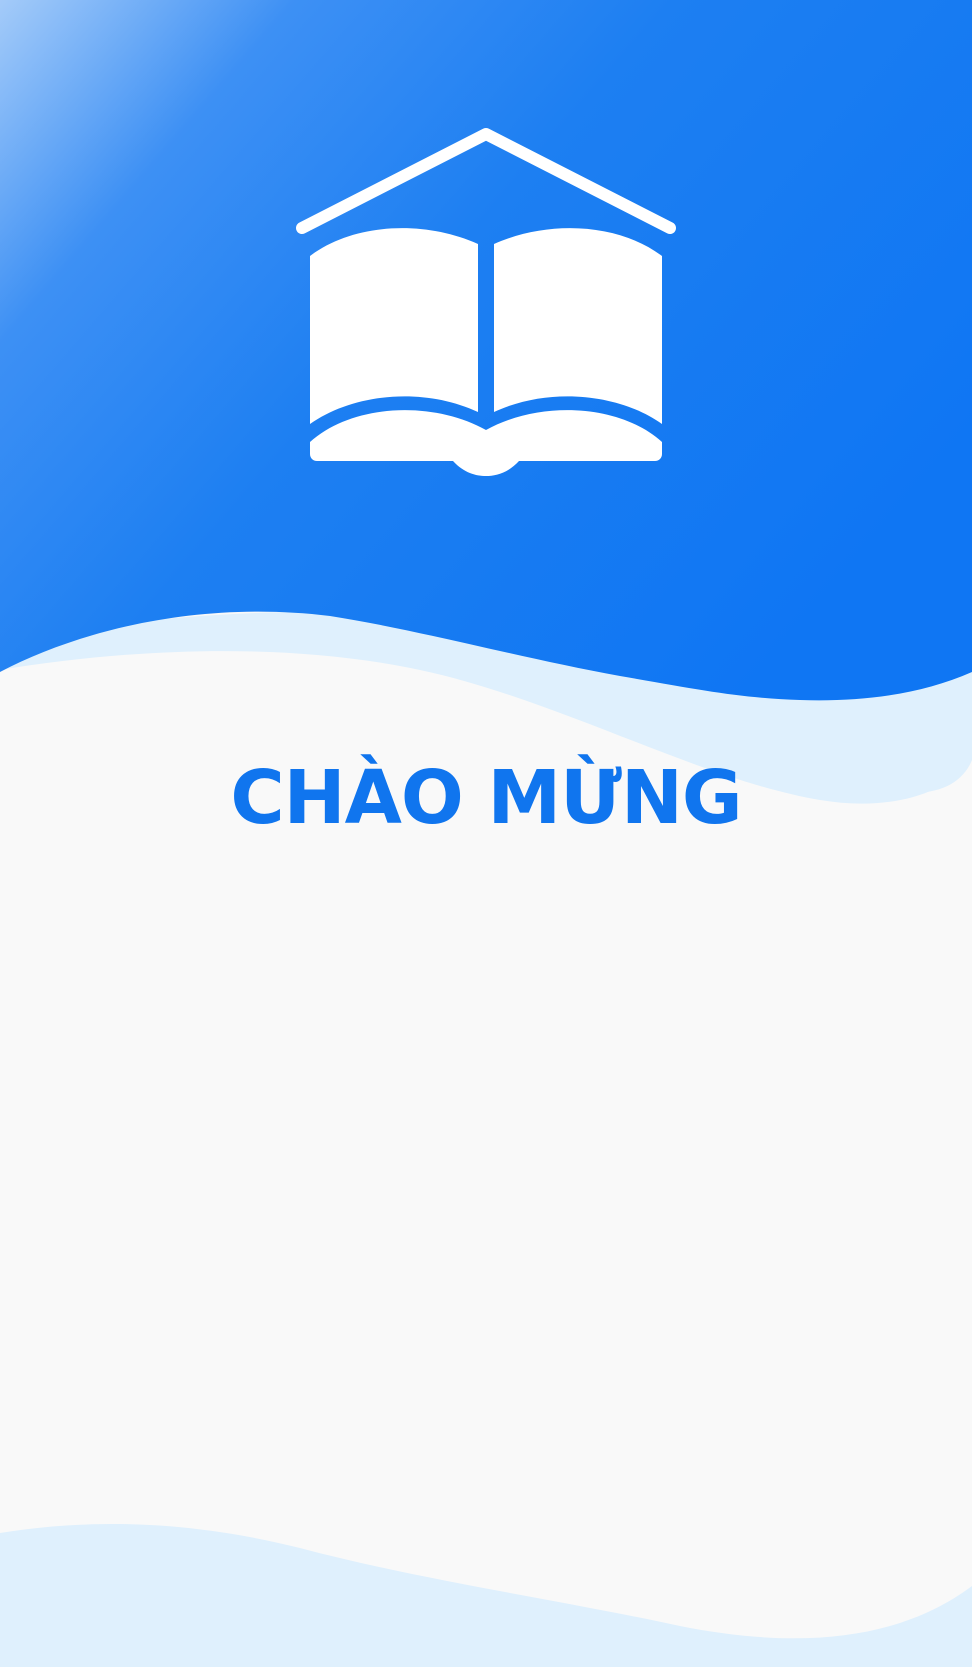 Image resolution: width=972 pixels, height=1667 pixels. What do you see at coordinates (486, 443) in the screenshot?
I see `book-base` at bounding box center [486, 443].